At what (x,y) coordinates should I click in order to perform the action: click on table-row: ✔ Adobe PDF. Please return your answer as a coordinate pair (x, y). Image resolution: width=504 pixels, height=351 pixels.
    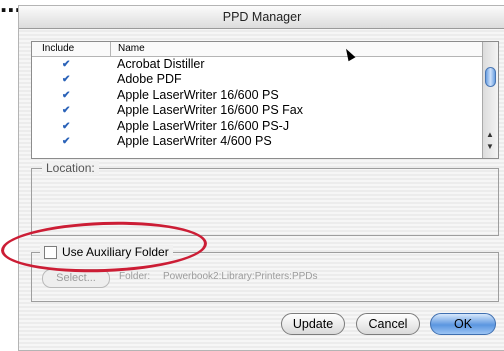
    Looking at the image, I should click on (257, 79).